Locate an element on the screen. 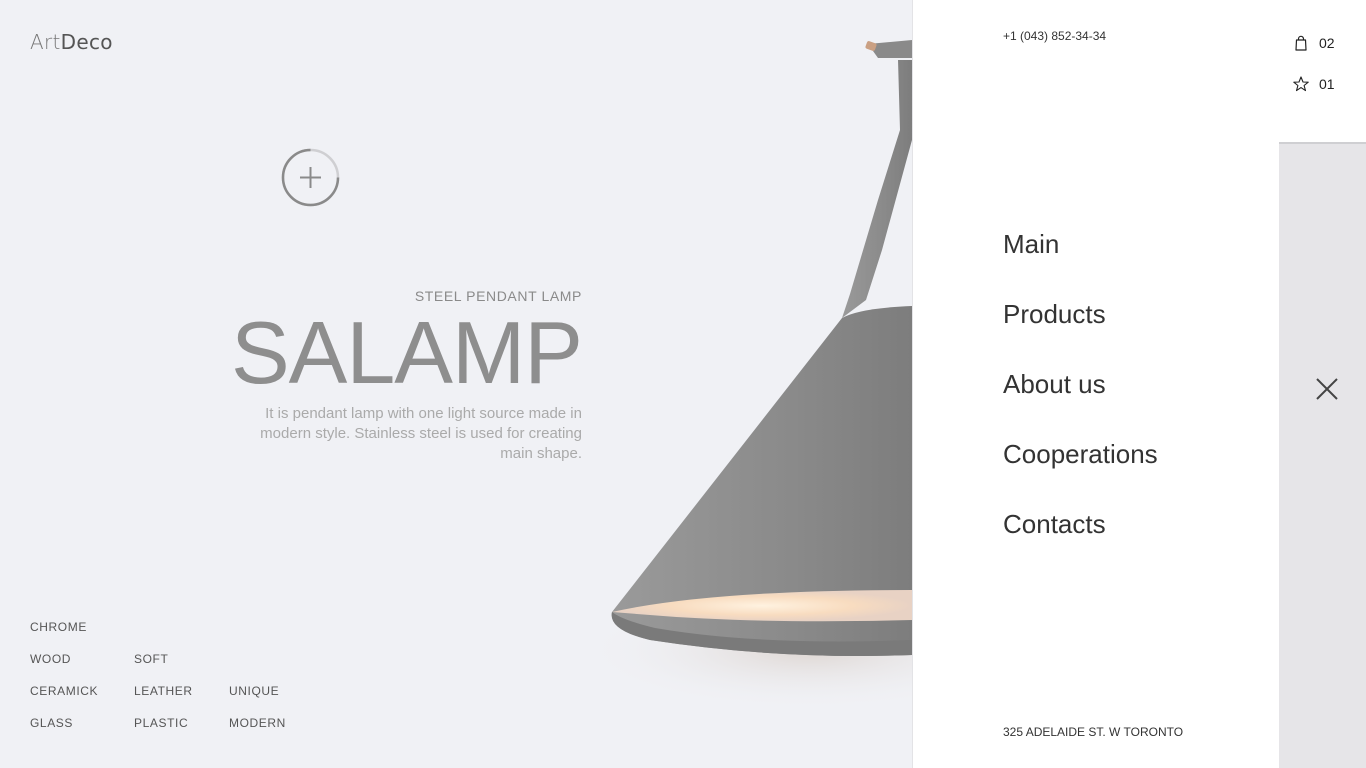  cart-button: 02 is located at coordinates (1314, 43).